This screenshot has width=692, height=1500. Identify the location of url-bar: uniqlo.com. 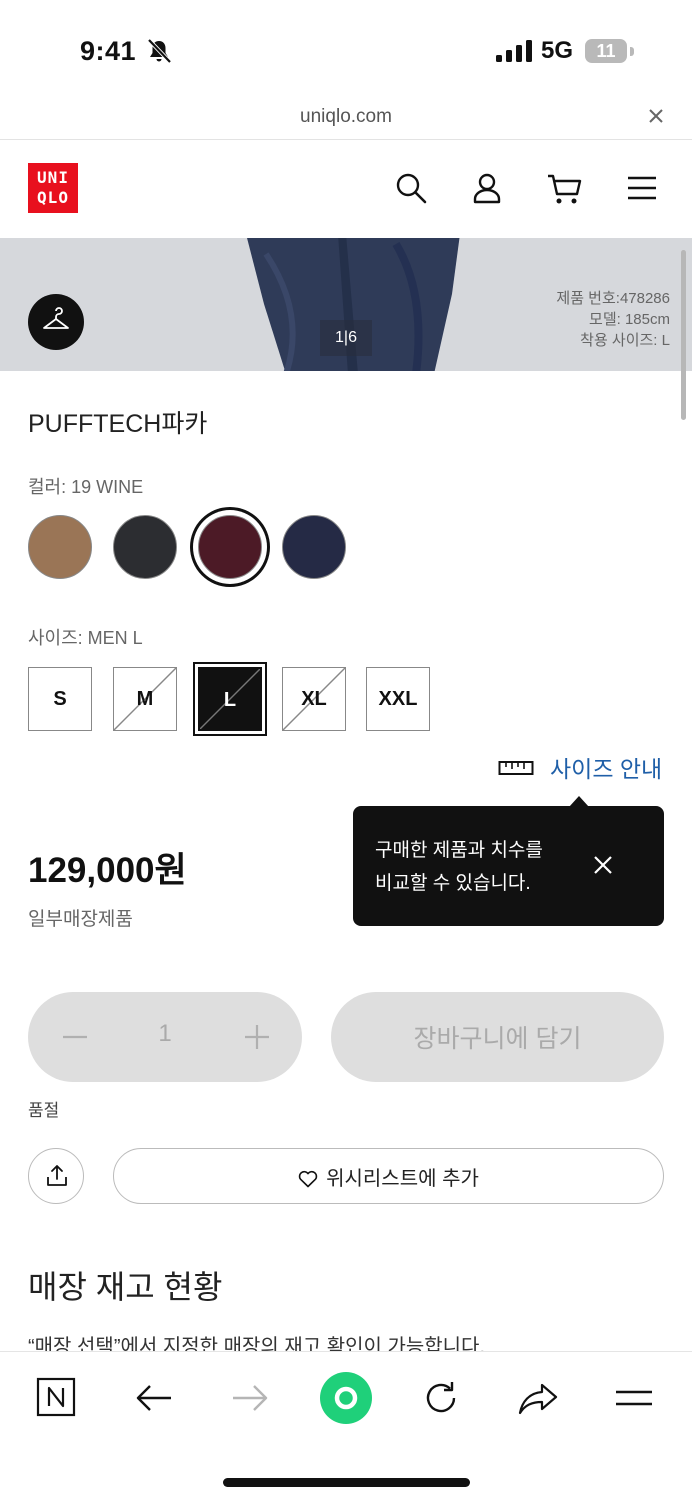
(346, 118).